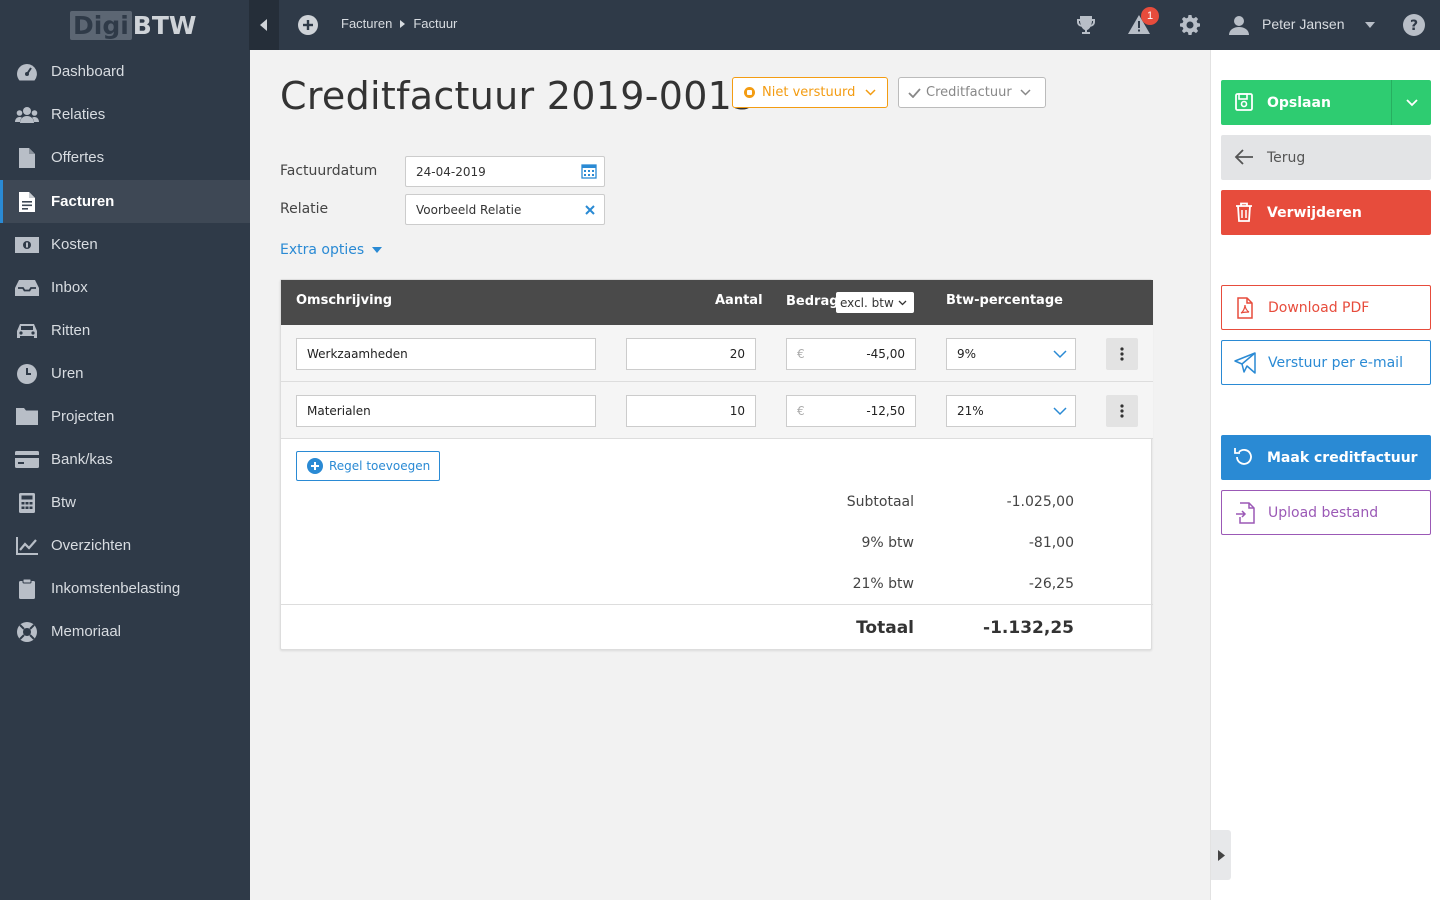 This screenshot has height=900, width=1440. I want to click on credit-card-icon, so click(27, 460).